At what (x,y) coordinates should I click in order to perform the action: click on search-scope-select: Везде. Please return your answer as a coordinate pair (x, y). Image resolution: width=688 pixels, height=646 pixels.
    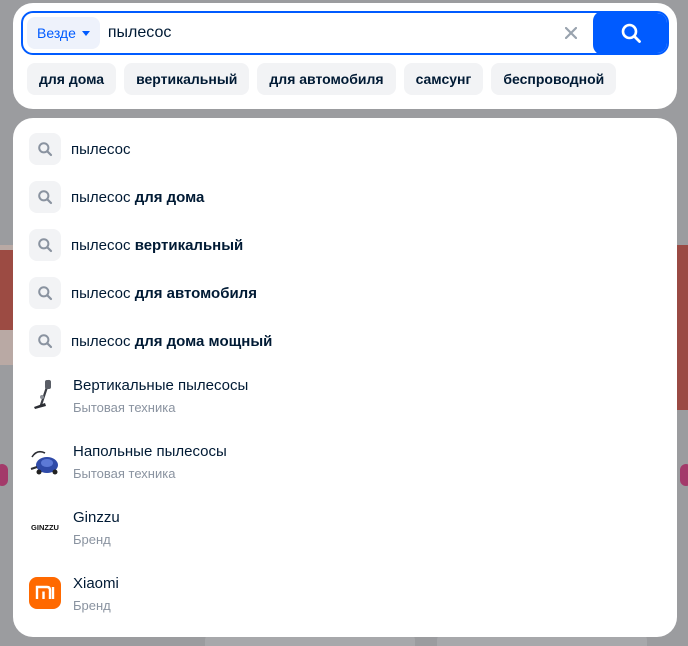
    Looking at the image, I should click on (63, 33).